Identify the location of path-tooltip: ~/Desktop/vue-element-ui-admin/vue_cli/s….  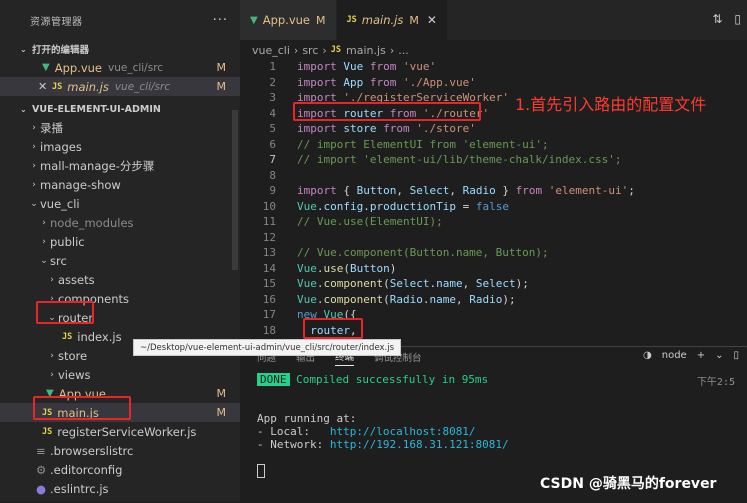
(267, 347).